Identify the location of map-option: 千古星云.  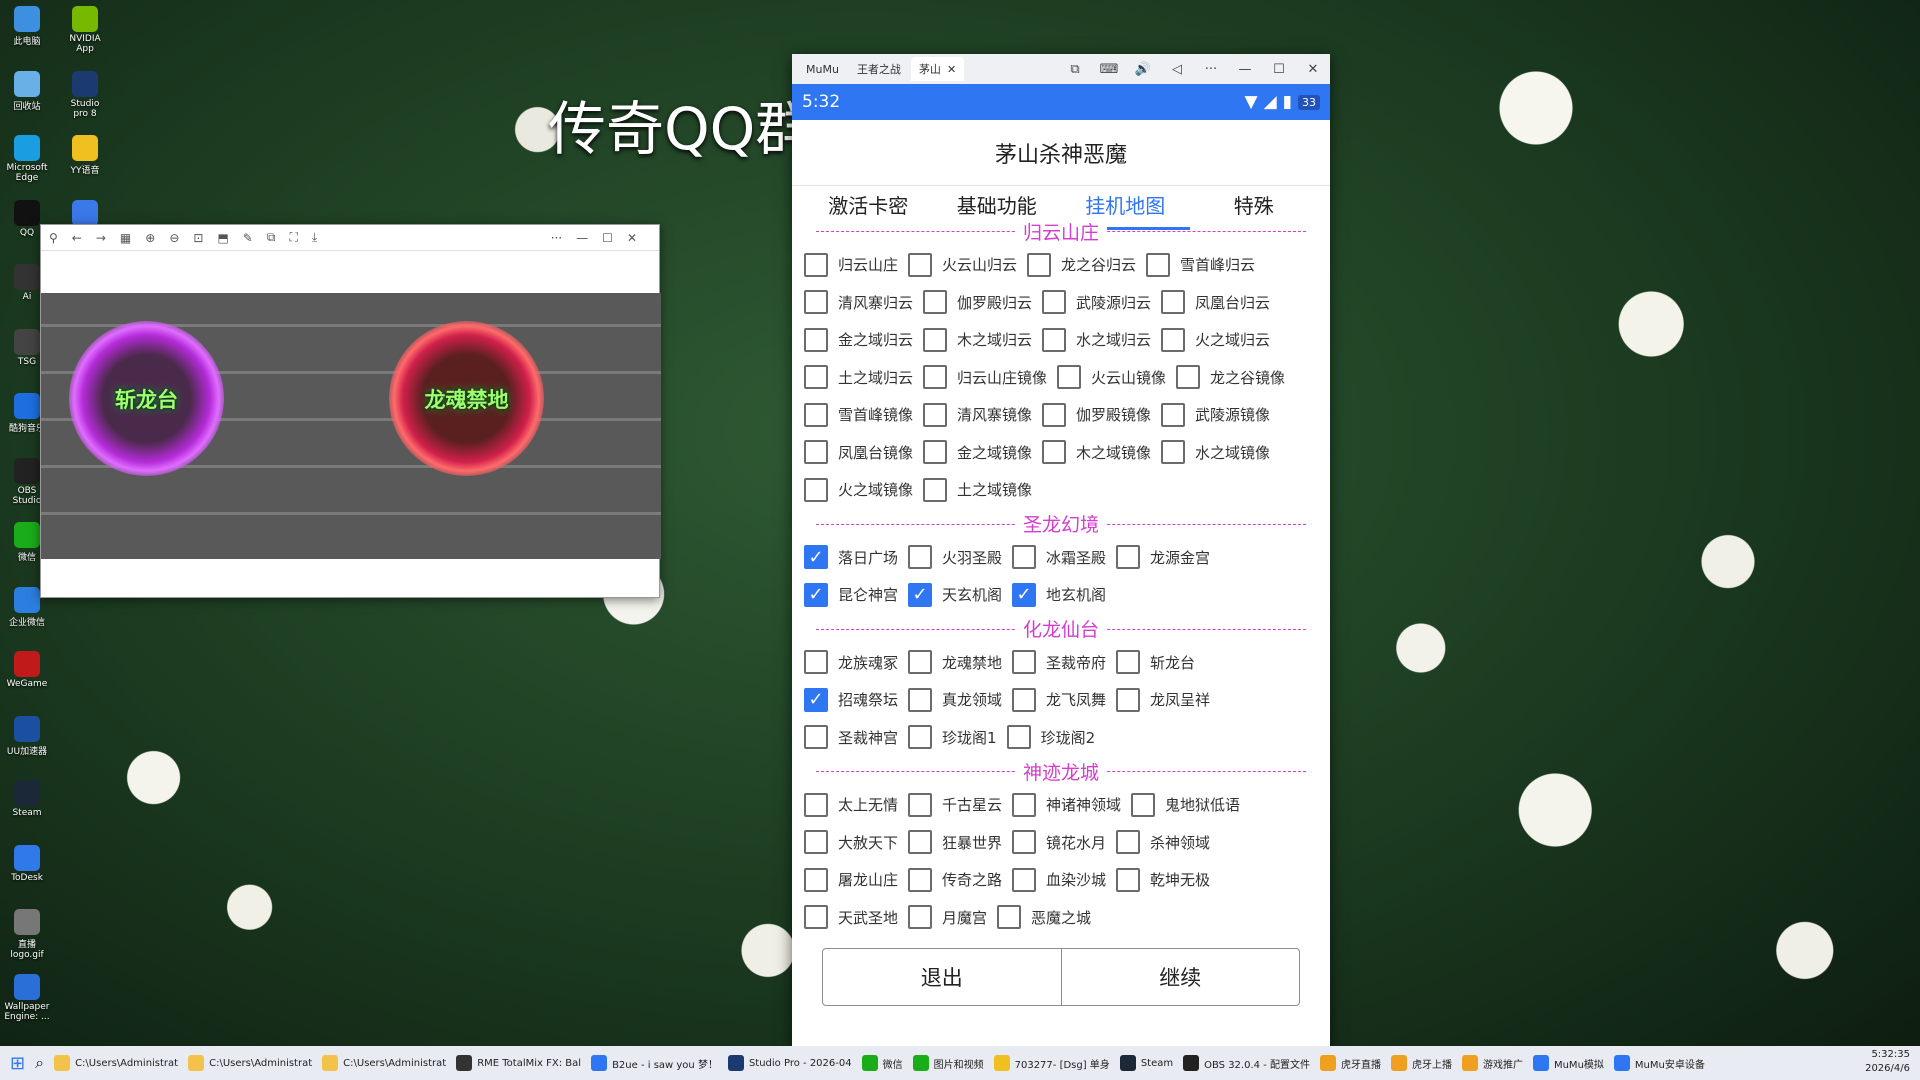
(955, 804).